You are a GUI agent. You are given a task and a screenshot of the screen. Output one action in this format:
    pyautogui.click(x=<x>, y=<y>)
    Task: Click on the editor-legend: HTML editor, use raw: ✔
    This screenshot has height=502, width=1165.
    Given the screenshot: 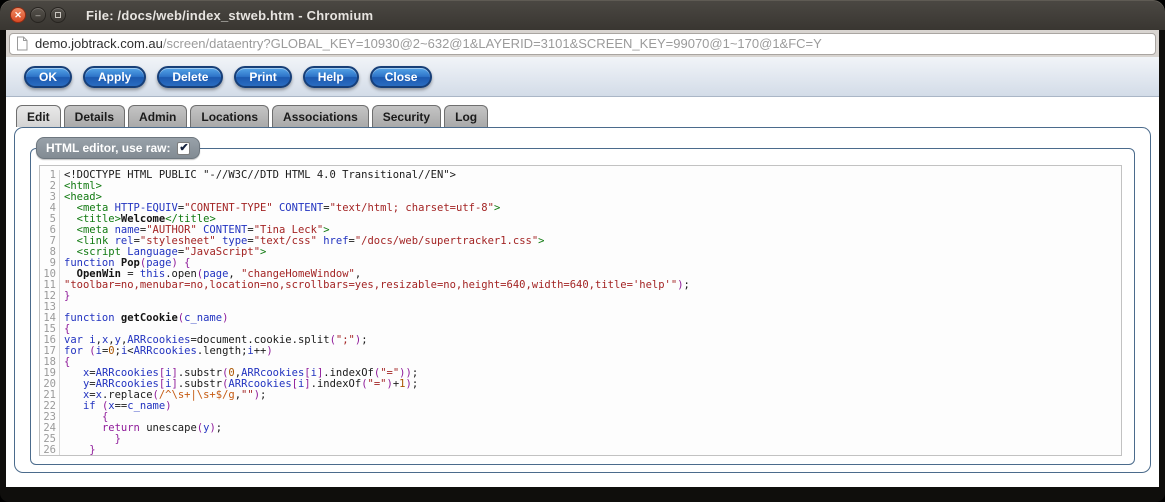 What is the action you would take?
    pyautogui.click(x=118, y=148)
    